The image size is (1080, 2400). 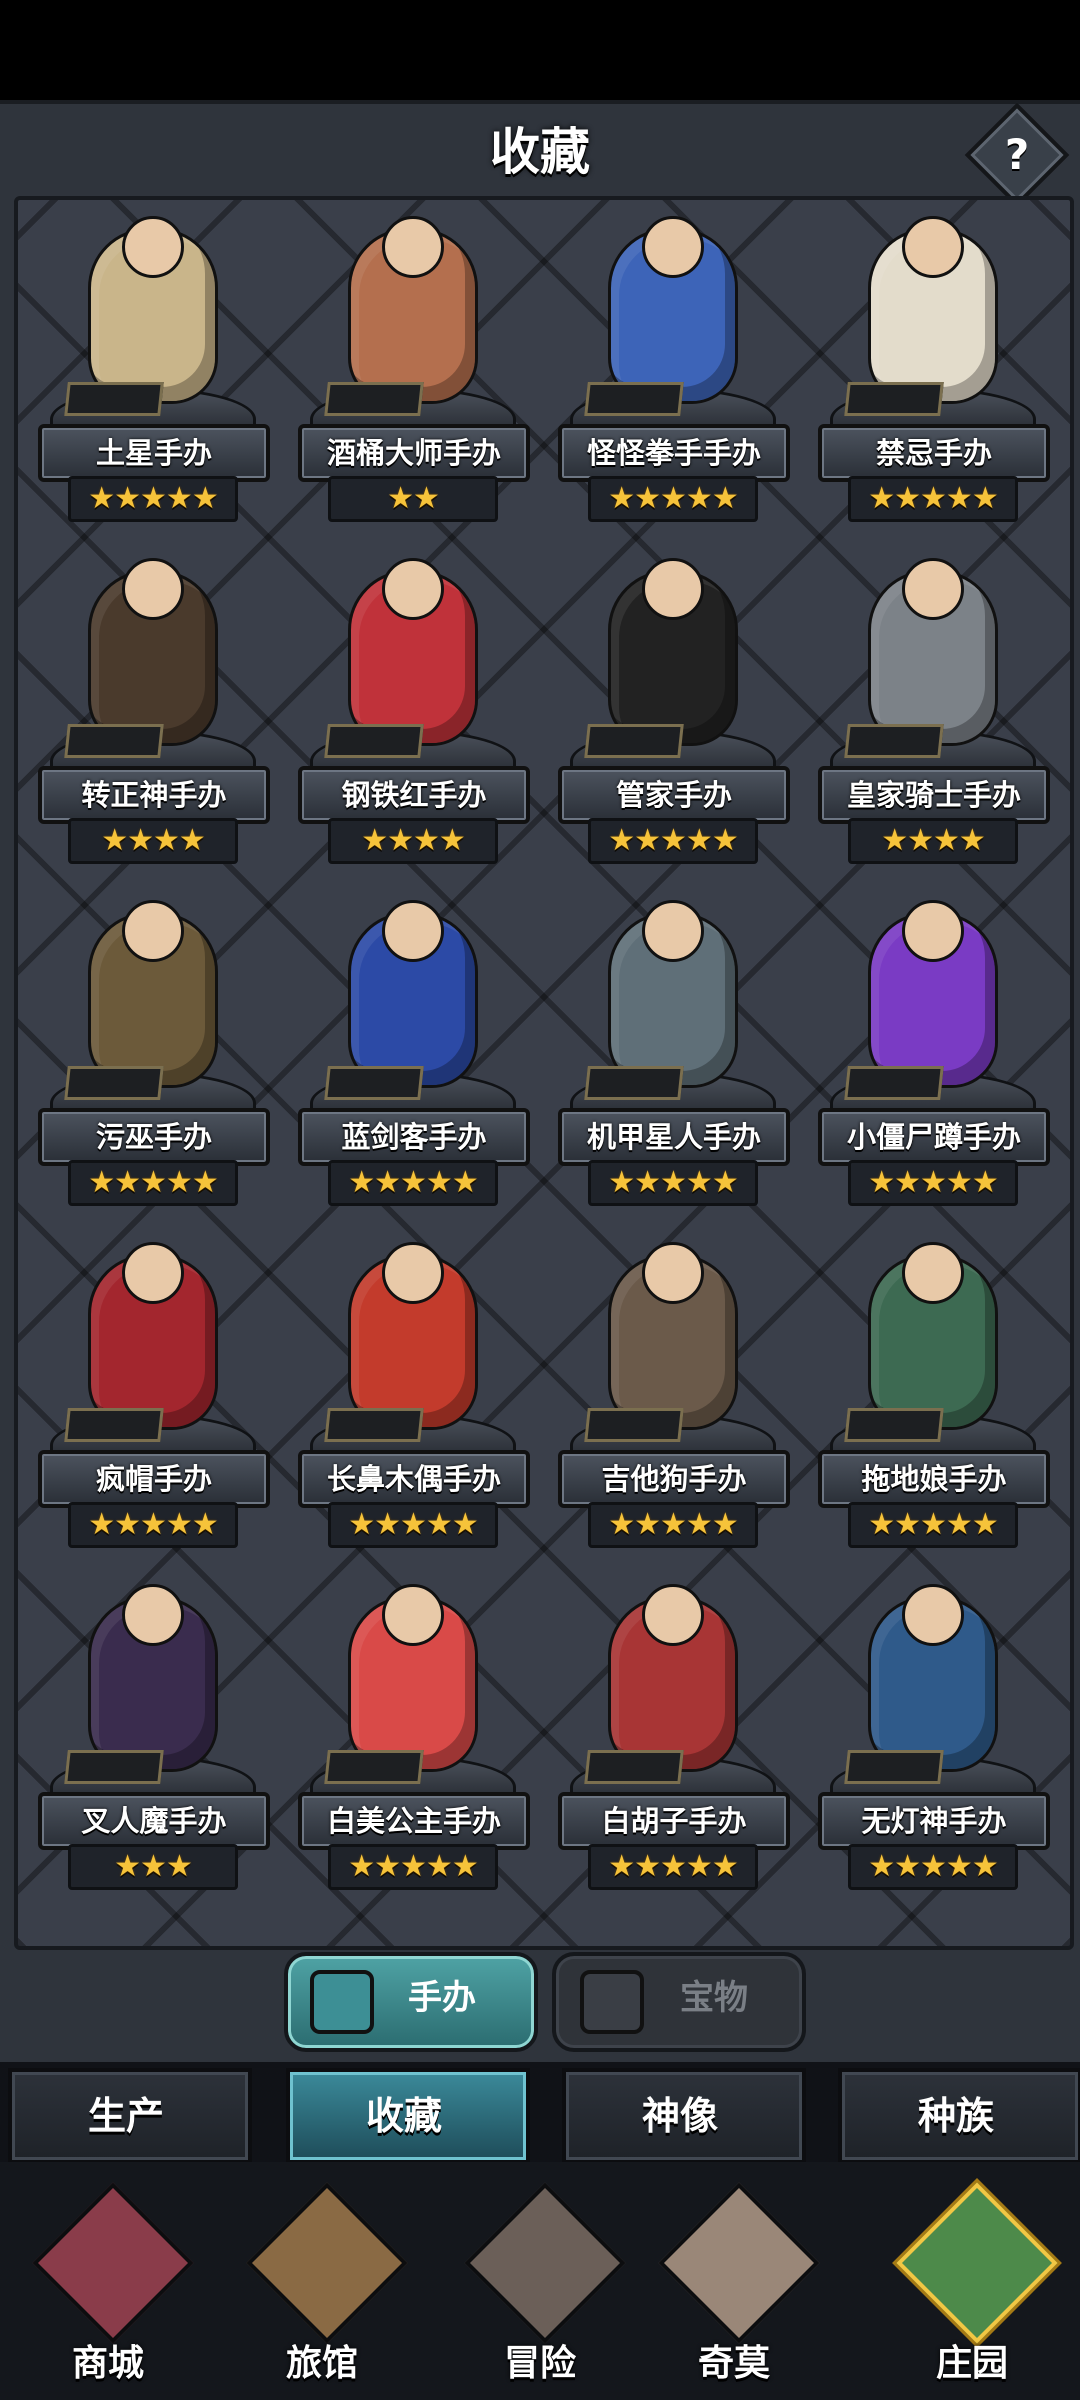 I want to click on subnav-race-label: 种族, so click(x=955, y=2116).